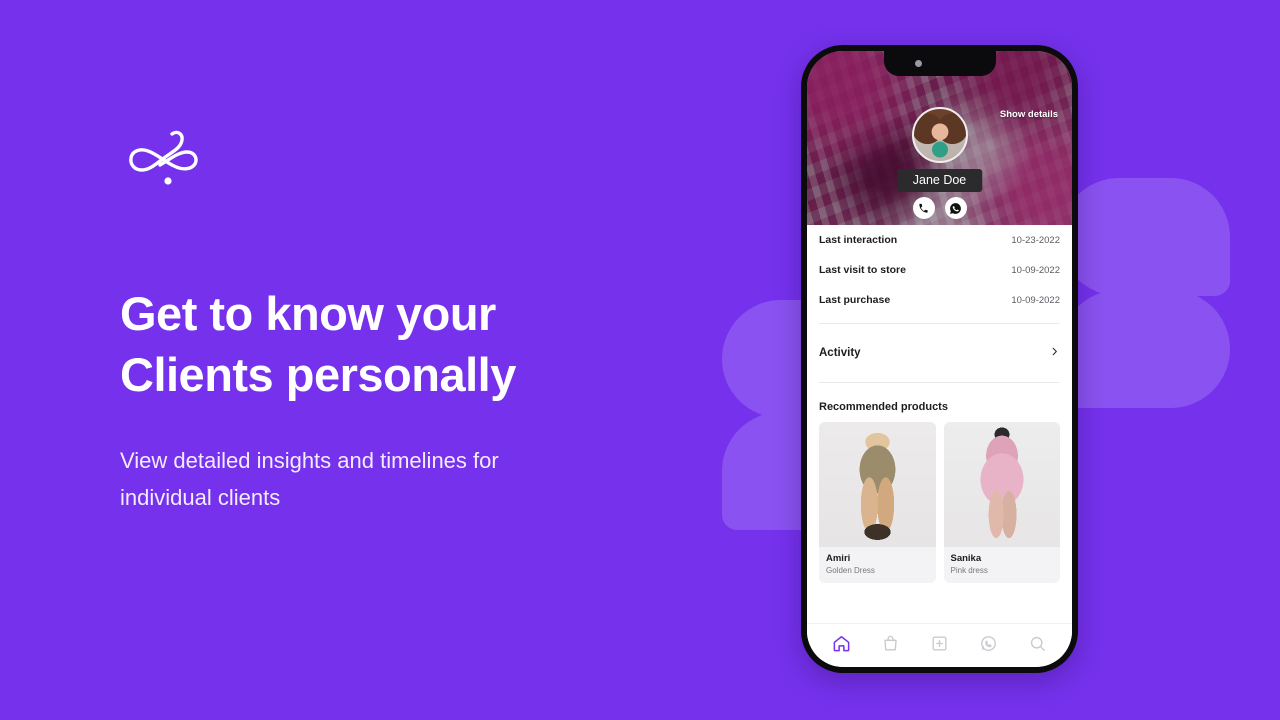 This screenshot has width=1280, height=720. What do you see at coordinates (170, 158) in the screenshot?
I see `brand-flourish-logo` at bounding box center [170, 158].